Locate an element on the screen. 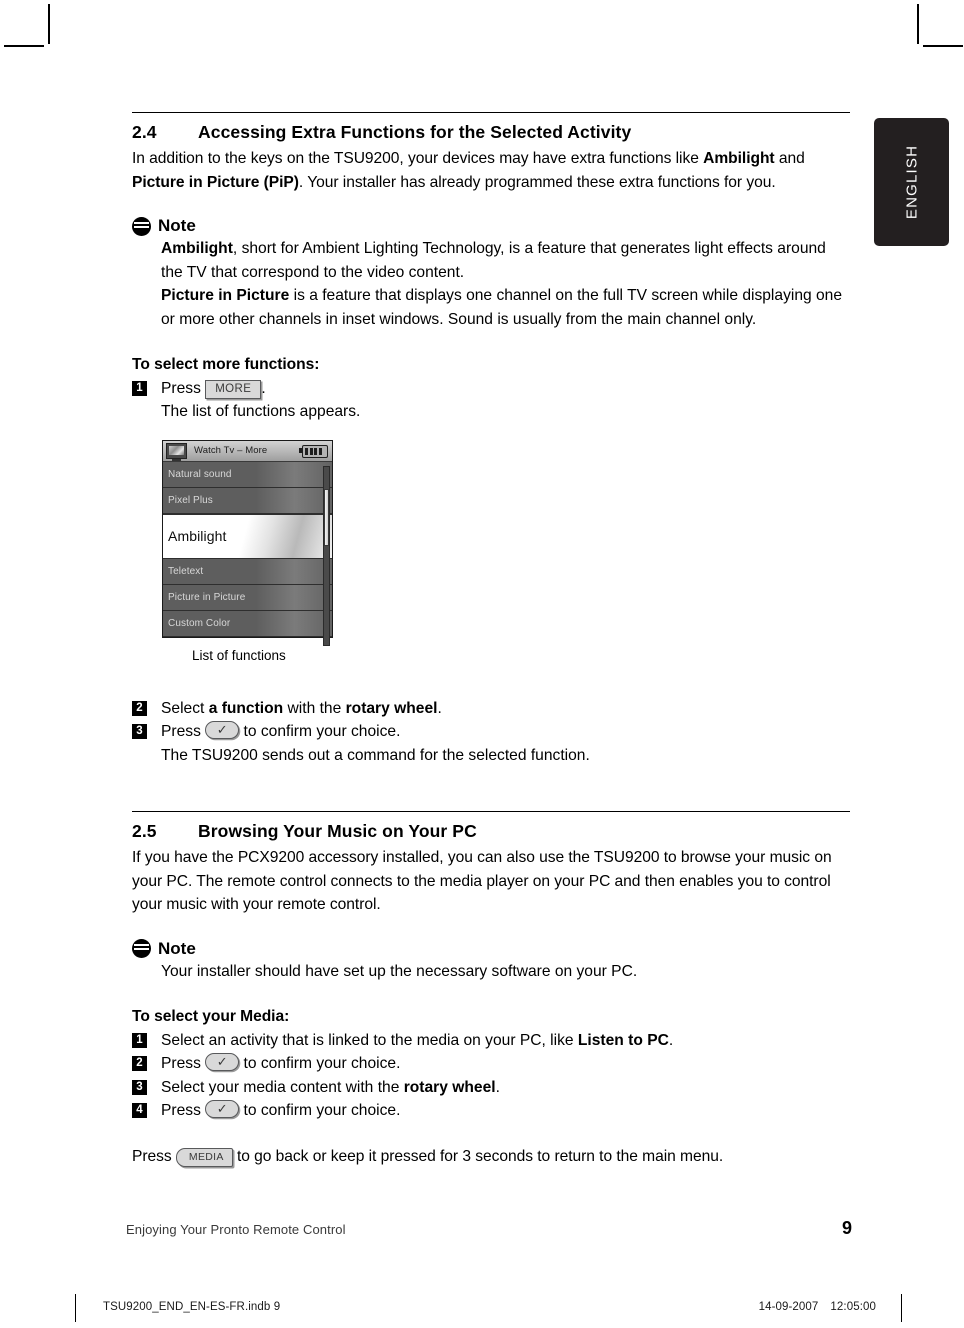 The height and width of the screenshot is (1328, 964). battery-icon is located at coordinates (313, 451).